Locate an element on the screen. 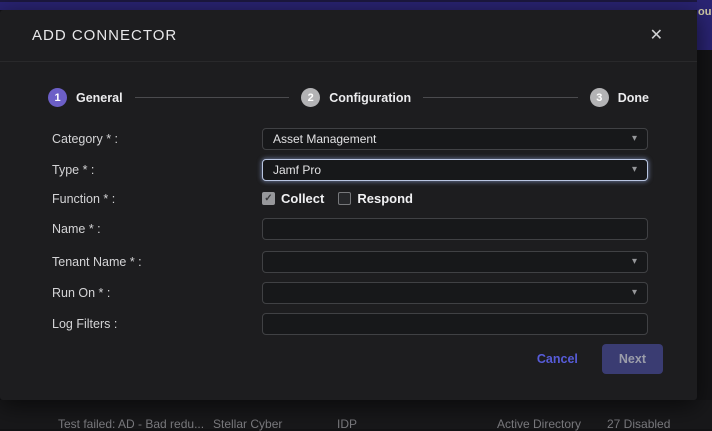  step-general: 1 General is located at coordinates (85, 97).